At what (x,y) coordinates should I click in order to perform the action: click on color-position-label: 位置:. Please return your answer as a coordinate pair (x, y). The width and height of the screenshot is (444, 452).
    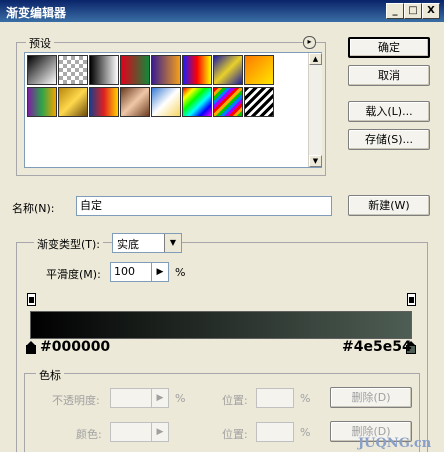
    Looking at the image, I should click on (235, 434).